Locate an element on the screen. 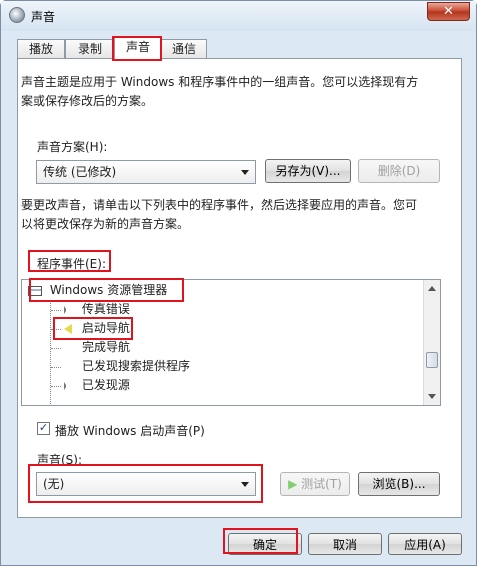 The image size is (477, 566). play-icon: ▶ is located at coordinates (293, 484).